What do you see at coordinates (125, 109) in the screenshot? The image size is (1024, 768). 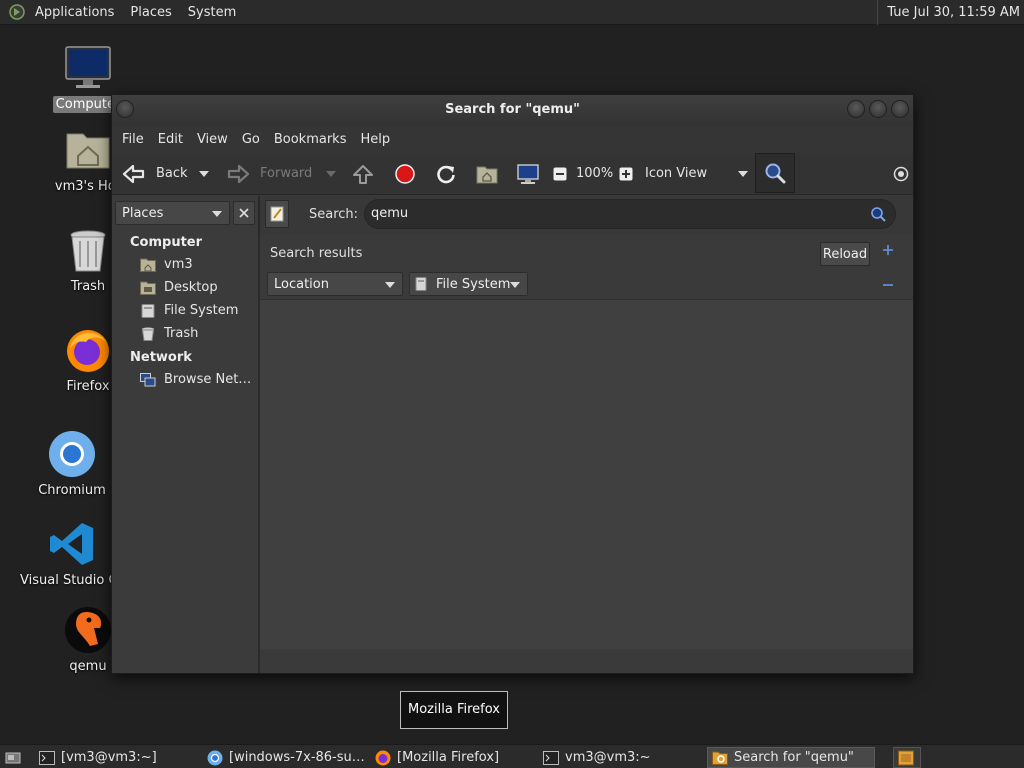 I see `window-menu-button` at bounding box center [125, 109].